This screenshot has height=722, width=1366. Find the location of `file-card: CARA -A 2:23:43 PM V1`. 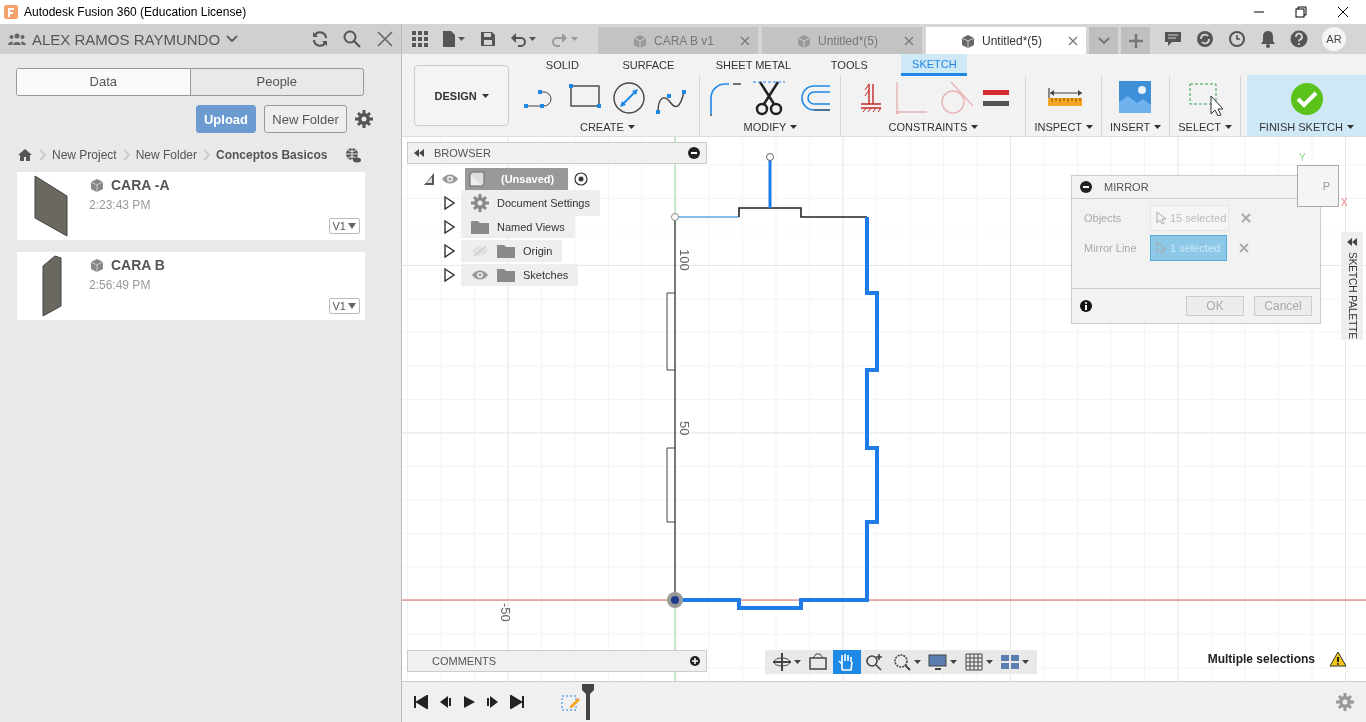

file-card: CARA -A 2:23:43 PM V1 is located at coordinates (191, 206).